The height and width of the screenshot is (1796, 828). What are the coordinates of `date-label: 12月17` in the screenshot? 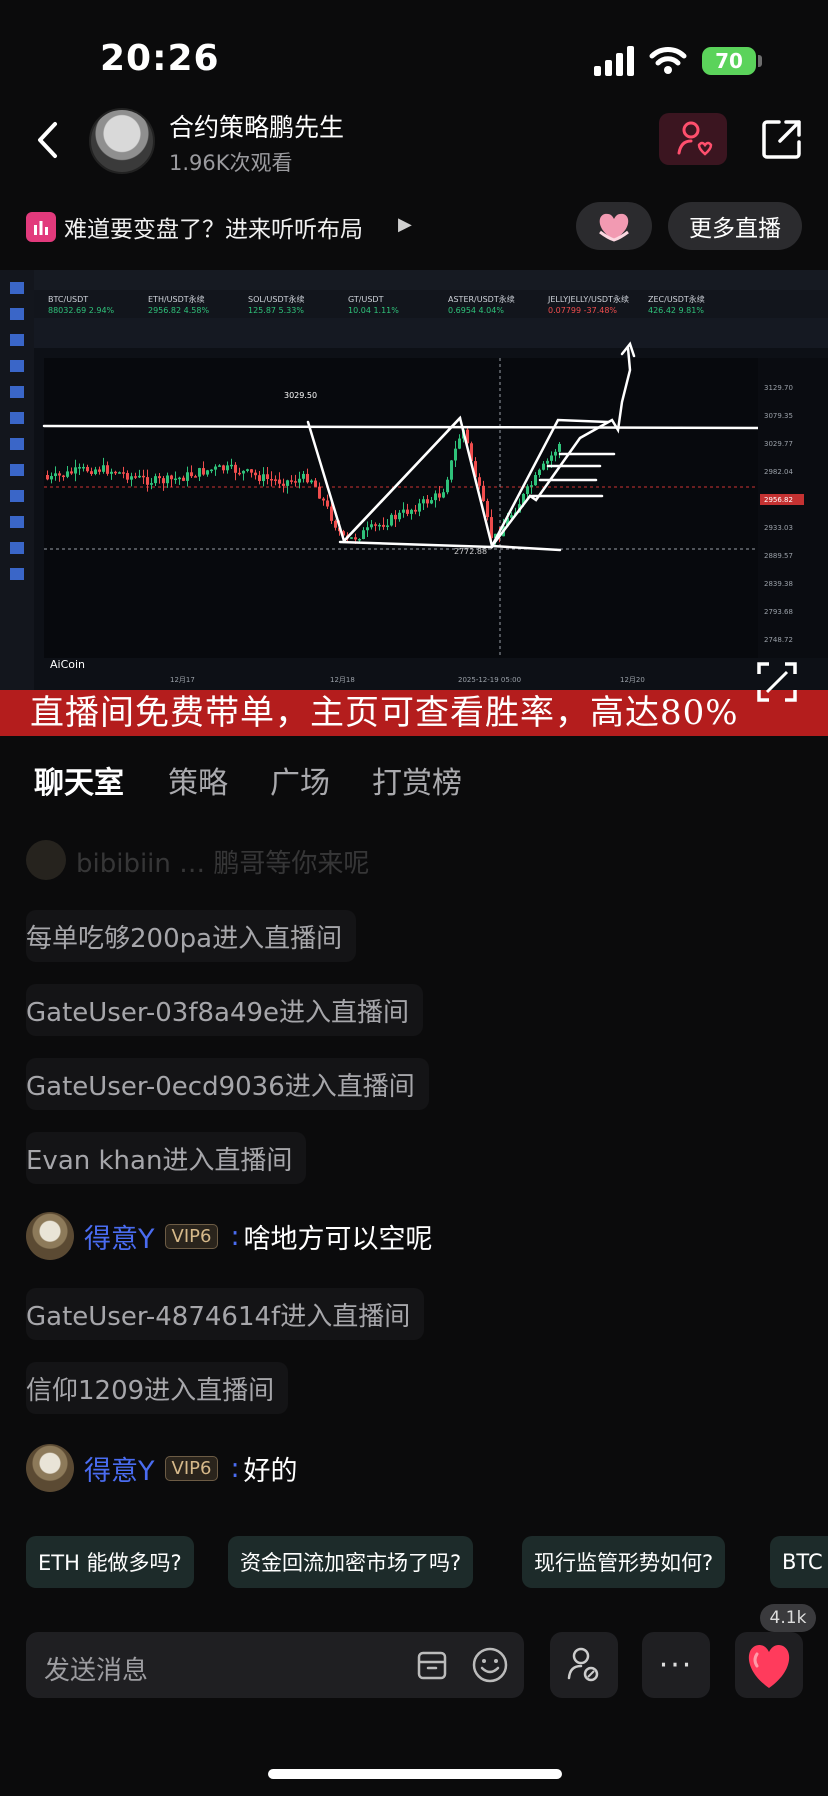 It's located at (182, 680).